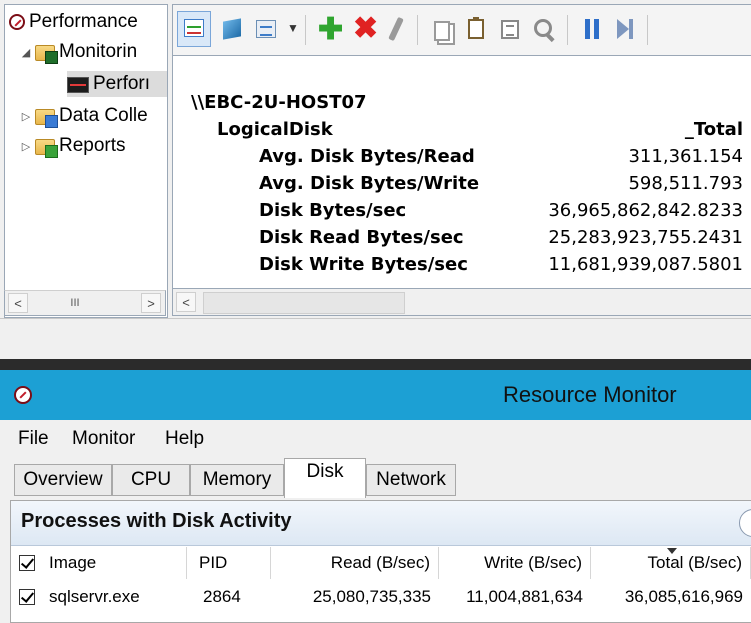 The image size is (751, 623). I want to click on change-graph-type-icon, so click(266, 29).